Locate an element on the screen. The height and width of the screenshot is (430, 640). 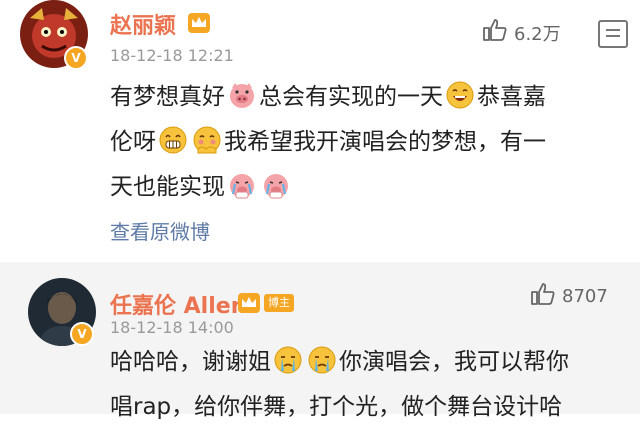
comment-line: 有梦想真好 总会有实现的一天 恭喜嘉 is located at coordinates (370, 97).